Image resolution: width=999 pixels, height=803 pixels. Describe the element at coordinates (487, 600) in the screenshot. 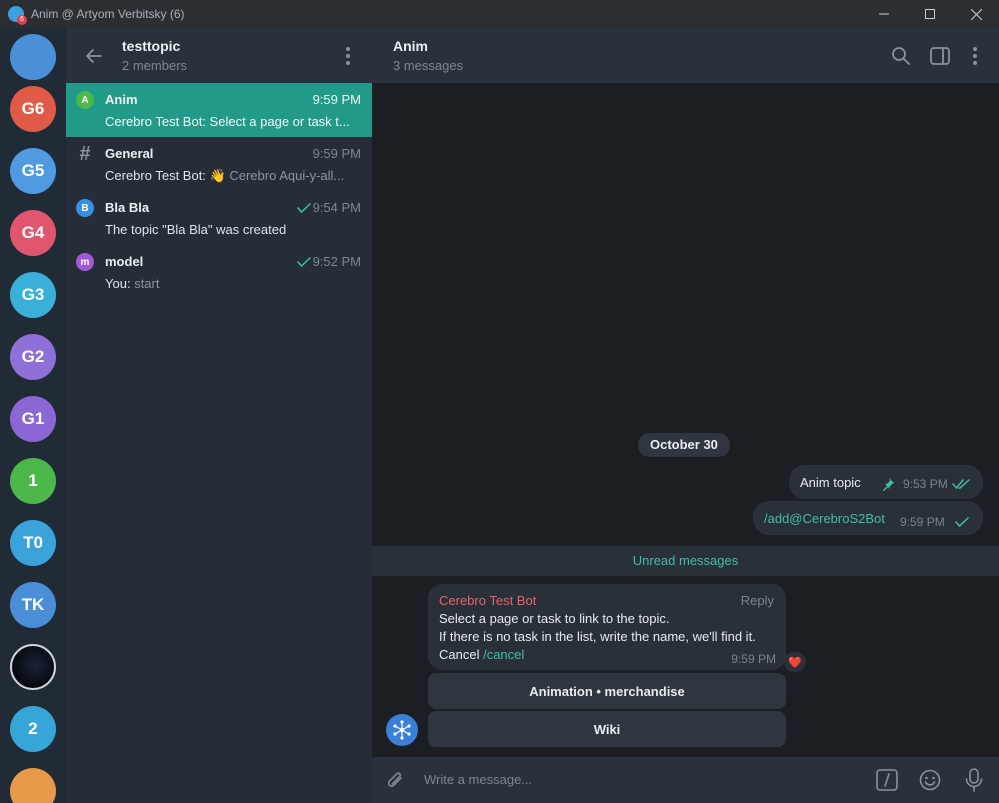

I see `message-sender: Cerebro Test Bot` at that location.